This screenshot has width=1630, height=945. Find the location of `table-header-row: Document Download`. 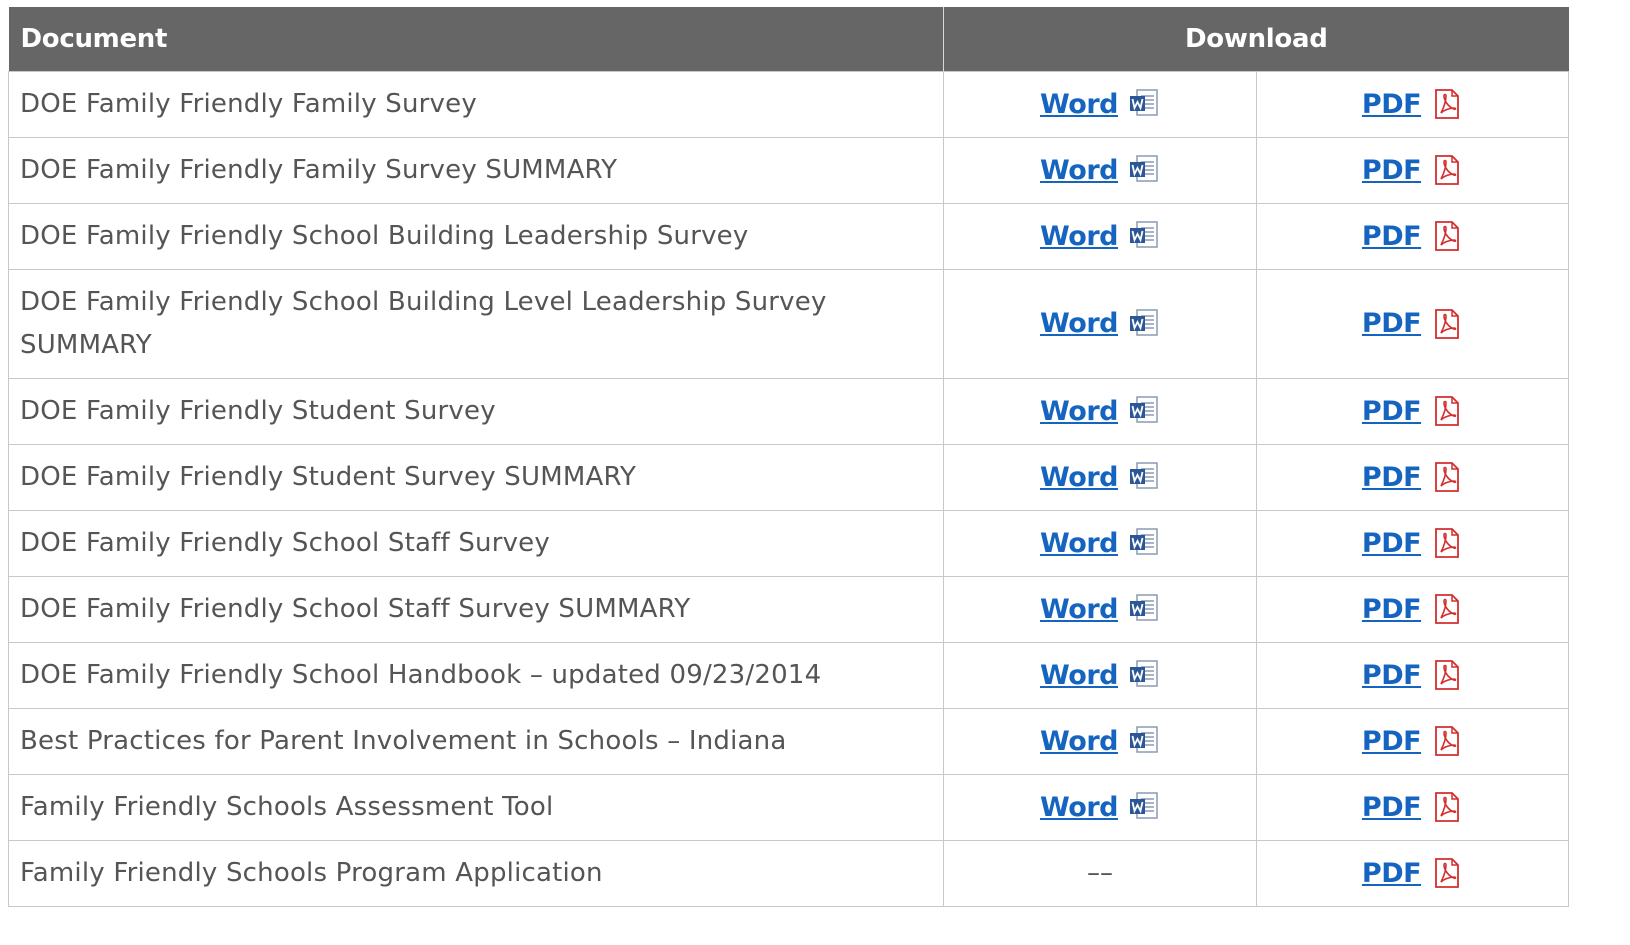

table-header-row: Document Download is located at coordinates (788, 39).